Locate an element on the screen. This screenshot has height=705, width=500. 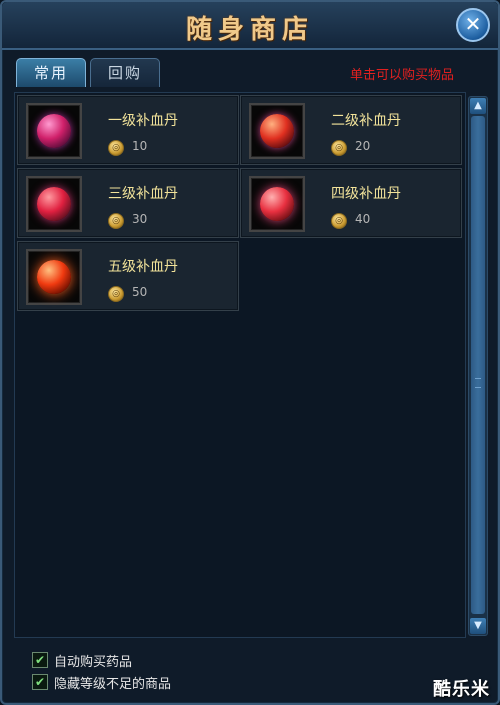
item-name: 五级补血丹 is located at coordinates (143, 267).